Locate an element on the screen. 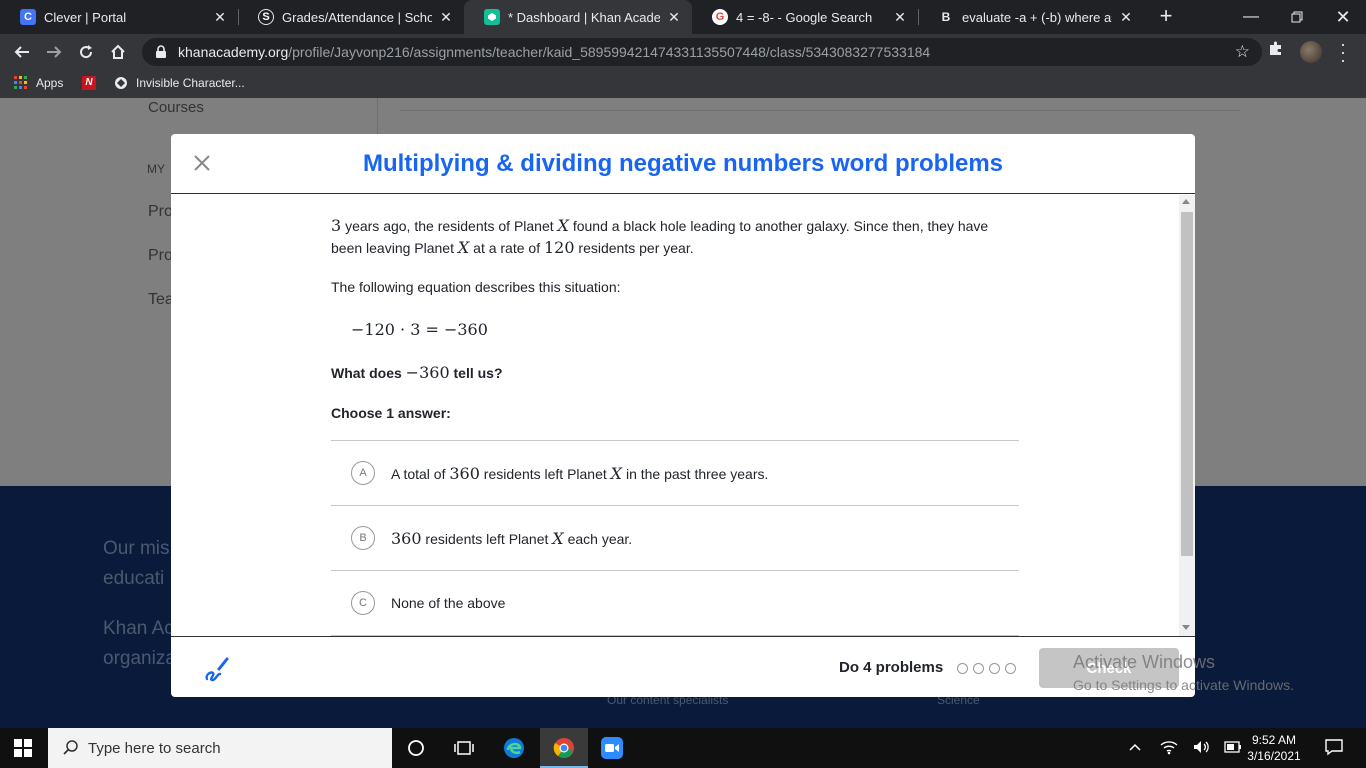 Image resolution: width=1366 pixels, height=768 pixels. chrome-menu-icon: · · · is located at coordinates (1343, 52).